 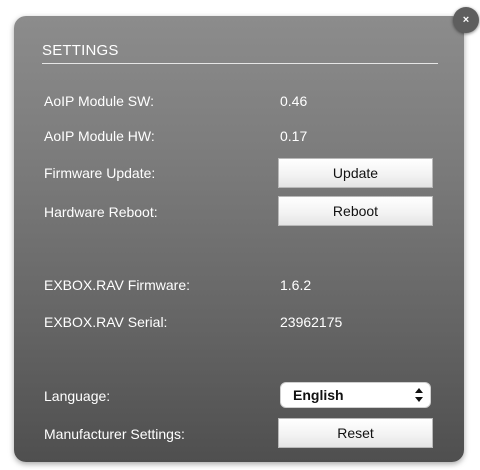 I want to click on module-hw-label: AoIP Module HW:, so click(x=99, y=136).